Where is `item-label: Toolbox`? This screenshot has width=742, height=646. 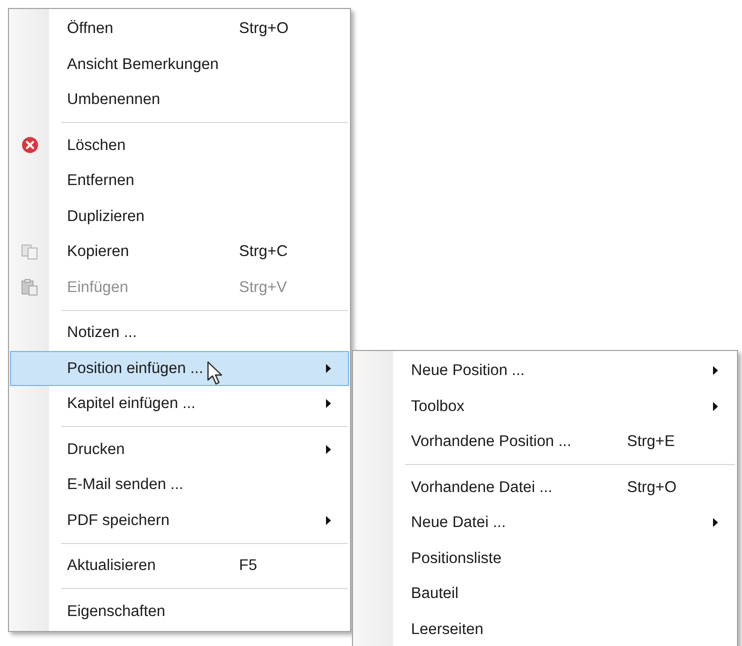
item-label: Toolbox is located at coordinates (437, 406).